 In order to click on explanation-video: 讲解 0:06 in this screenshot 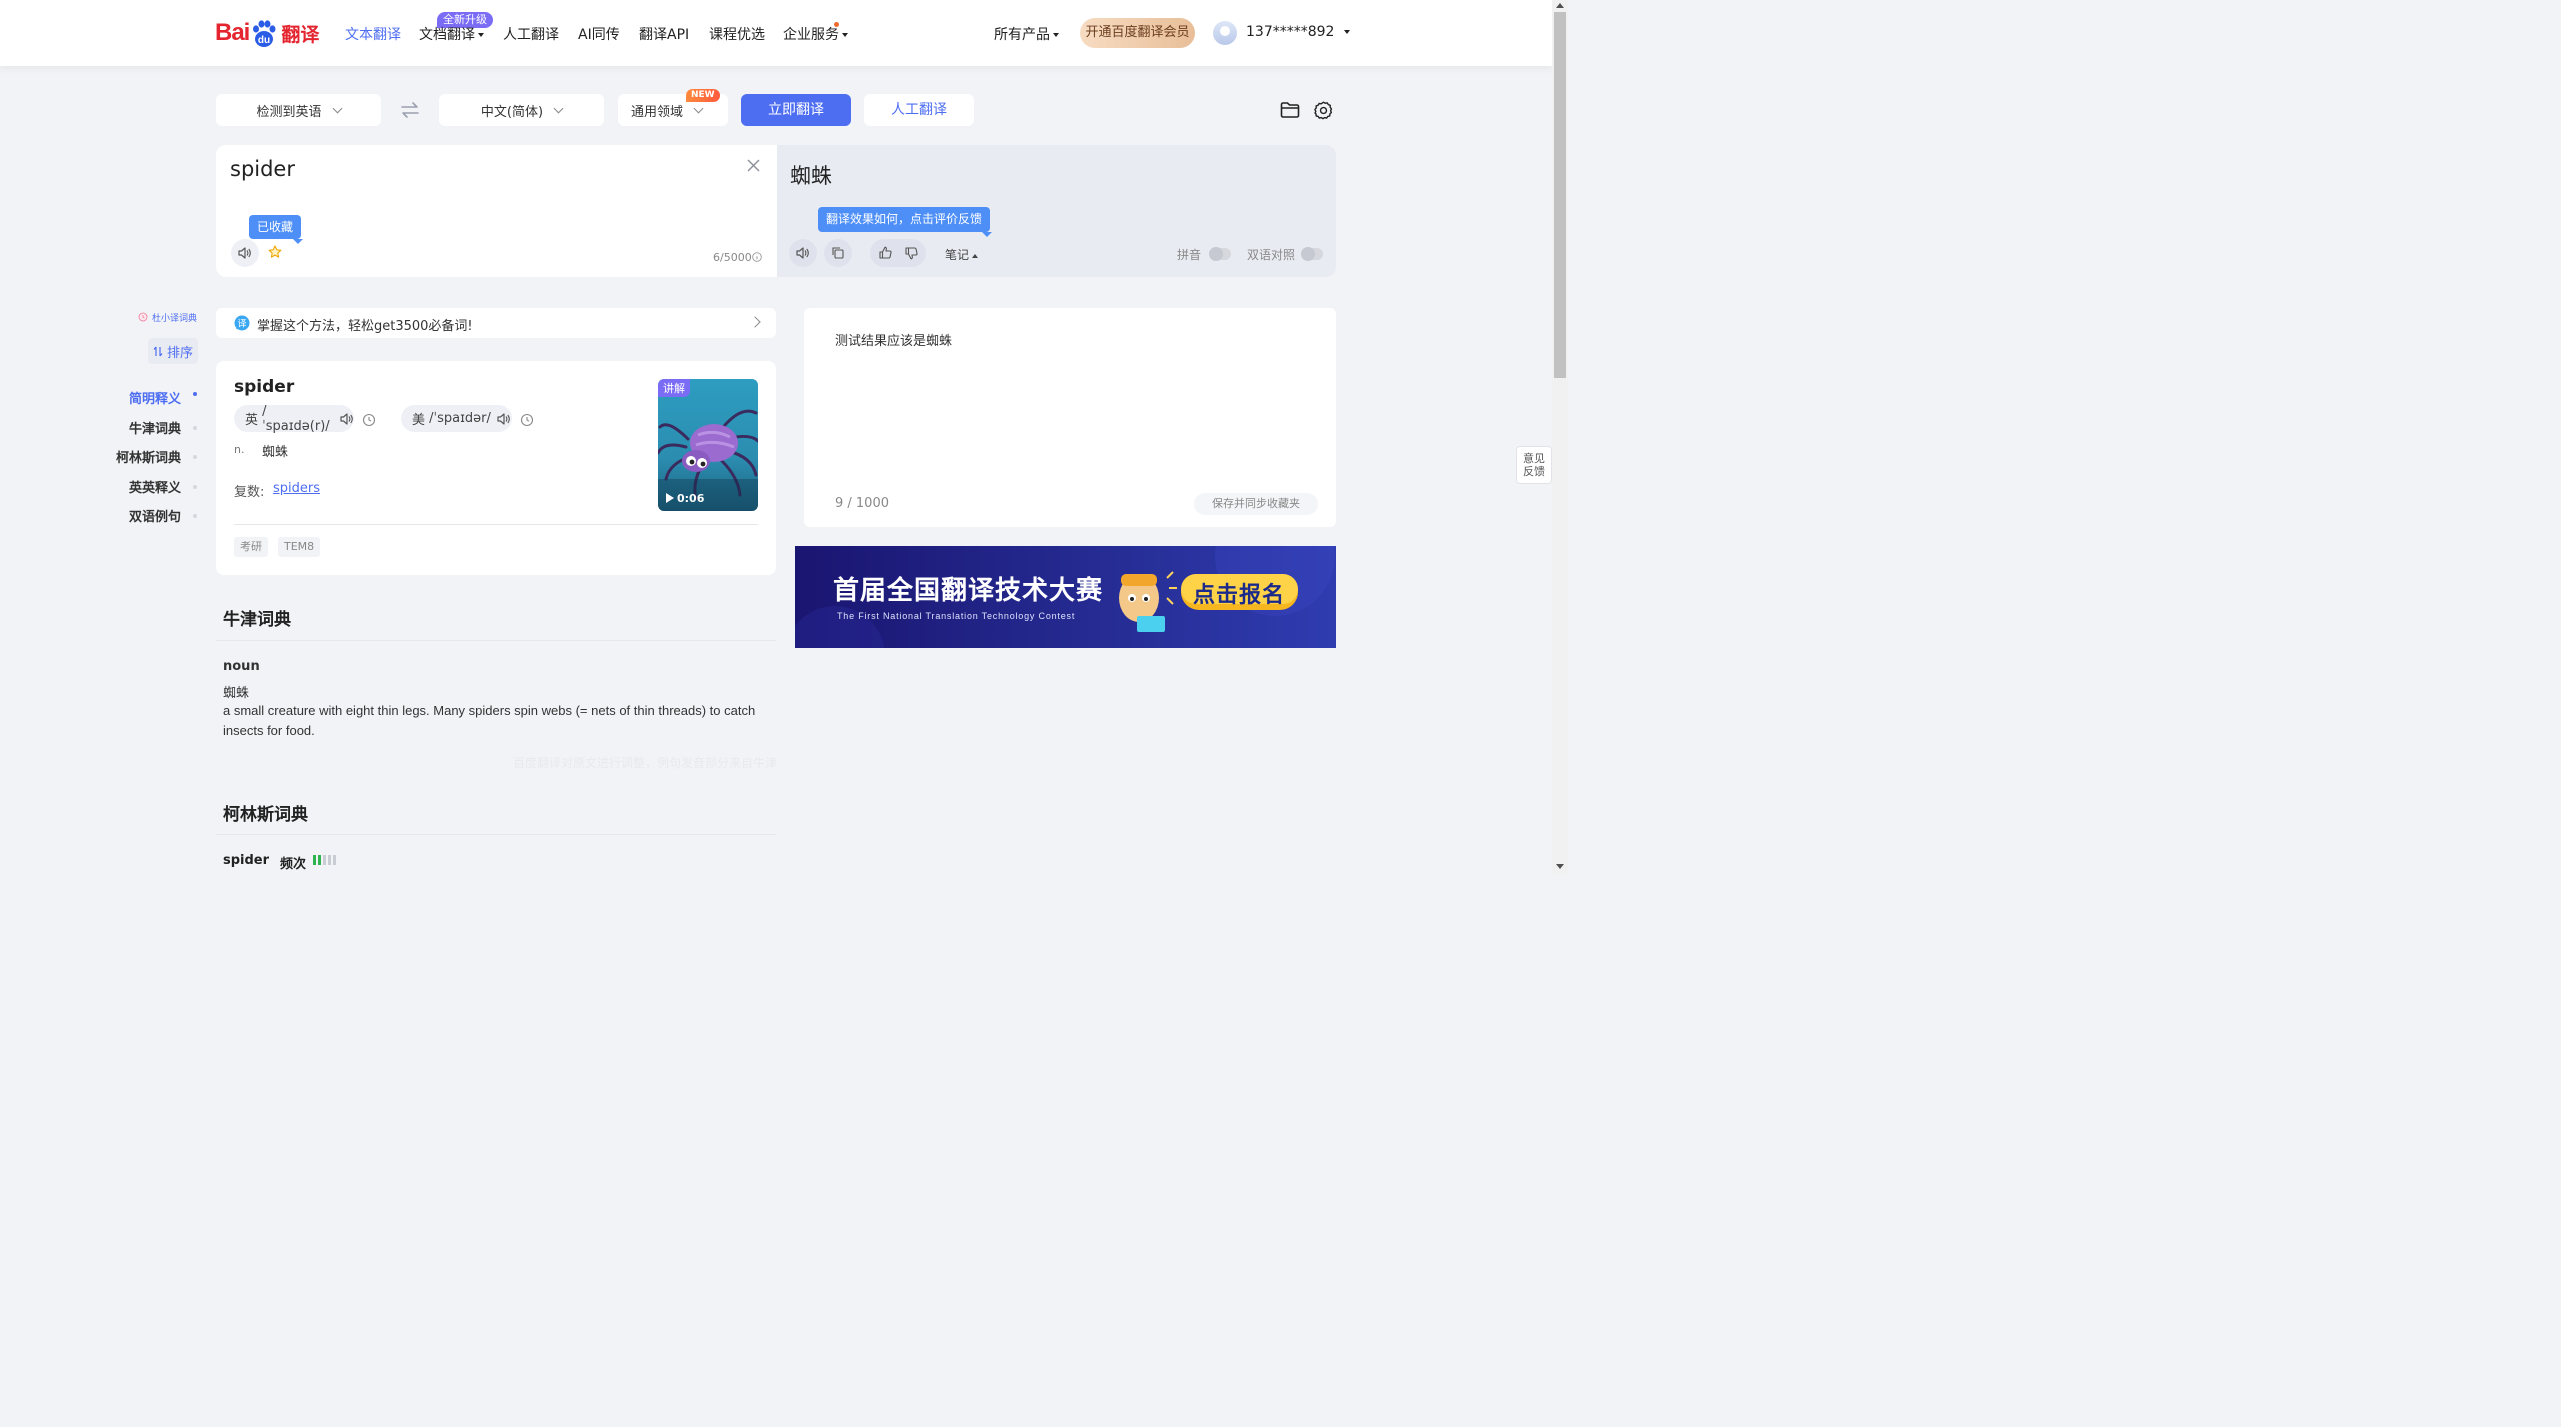, I will do `click(708, 445)`.